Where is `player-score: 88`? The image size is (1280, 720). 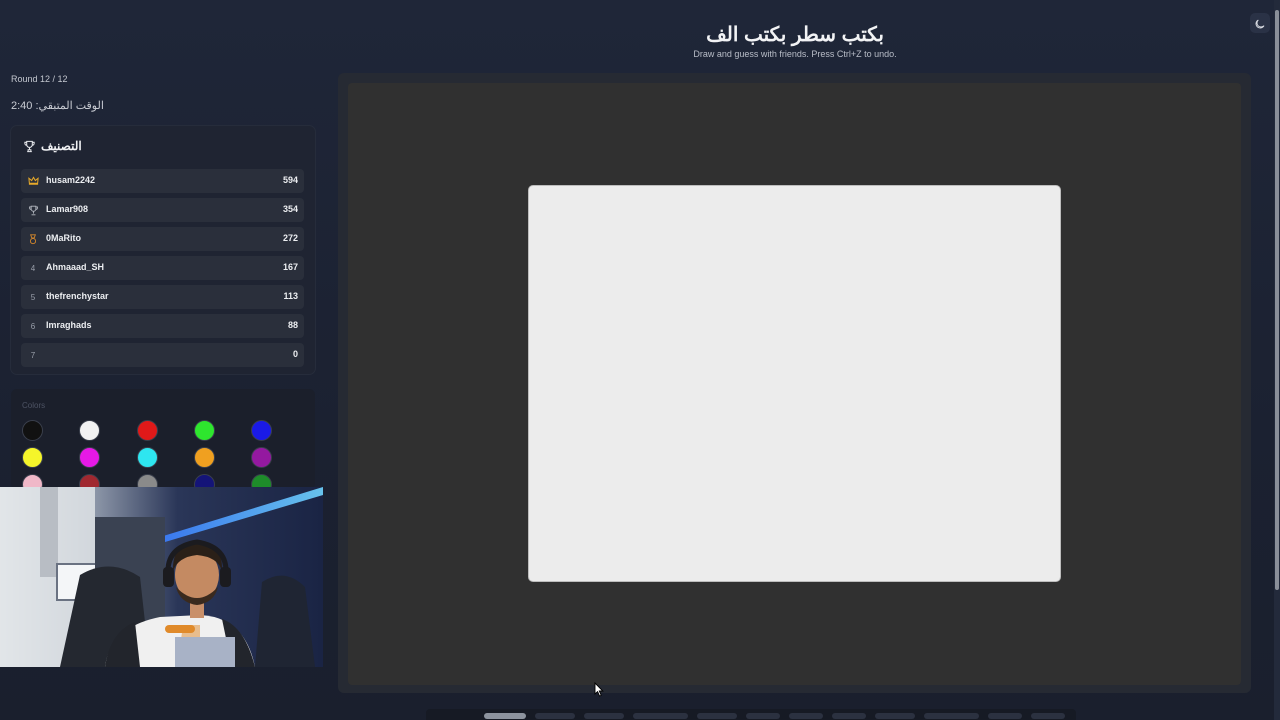
player-score: 88 is located at coordinates (292, 325).